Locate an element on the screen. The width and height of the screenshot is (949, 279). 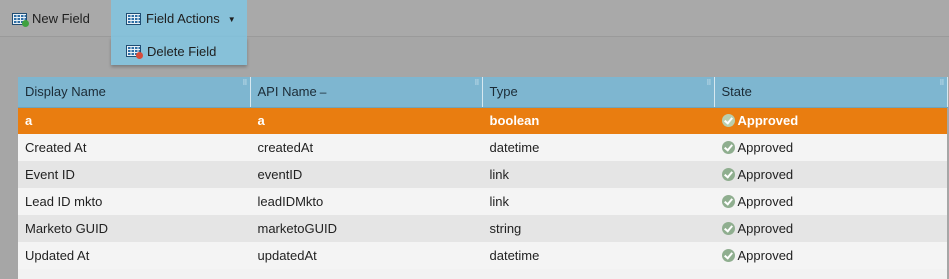
table-row: a a boolean Approved is located at coordinates (482, 120).